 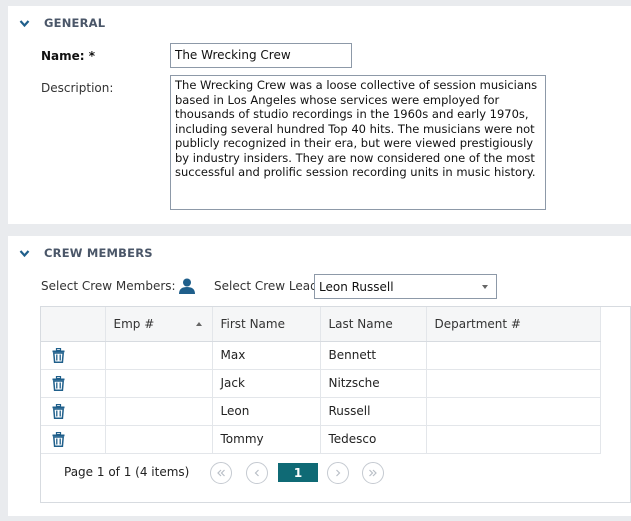 I want to click on select-crew-members: Select Crew Members:, so click(x=118, y=286).